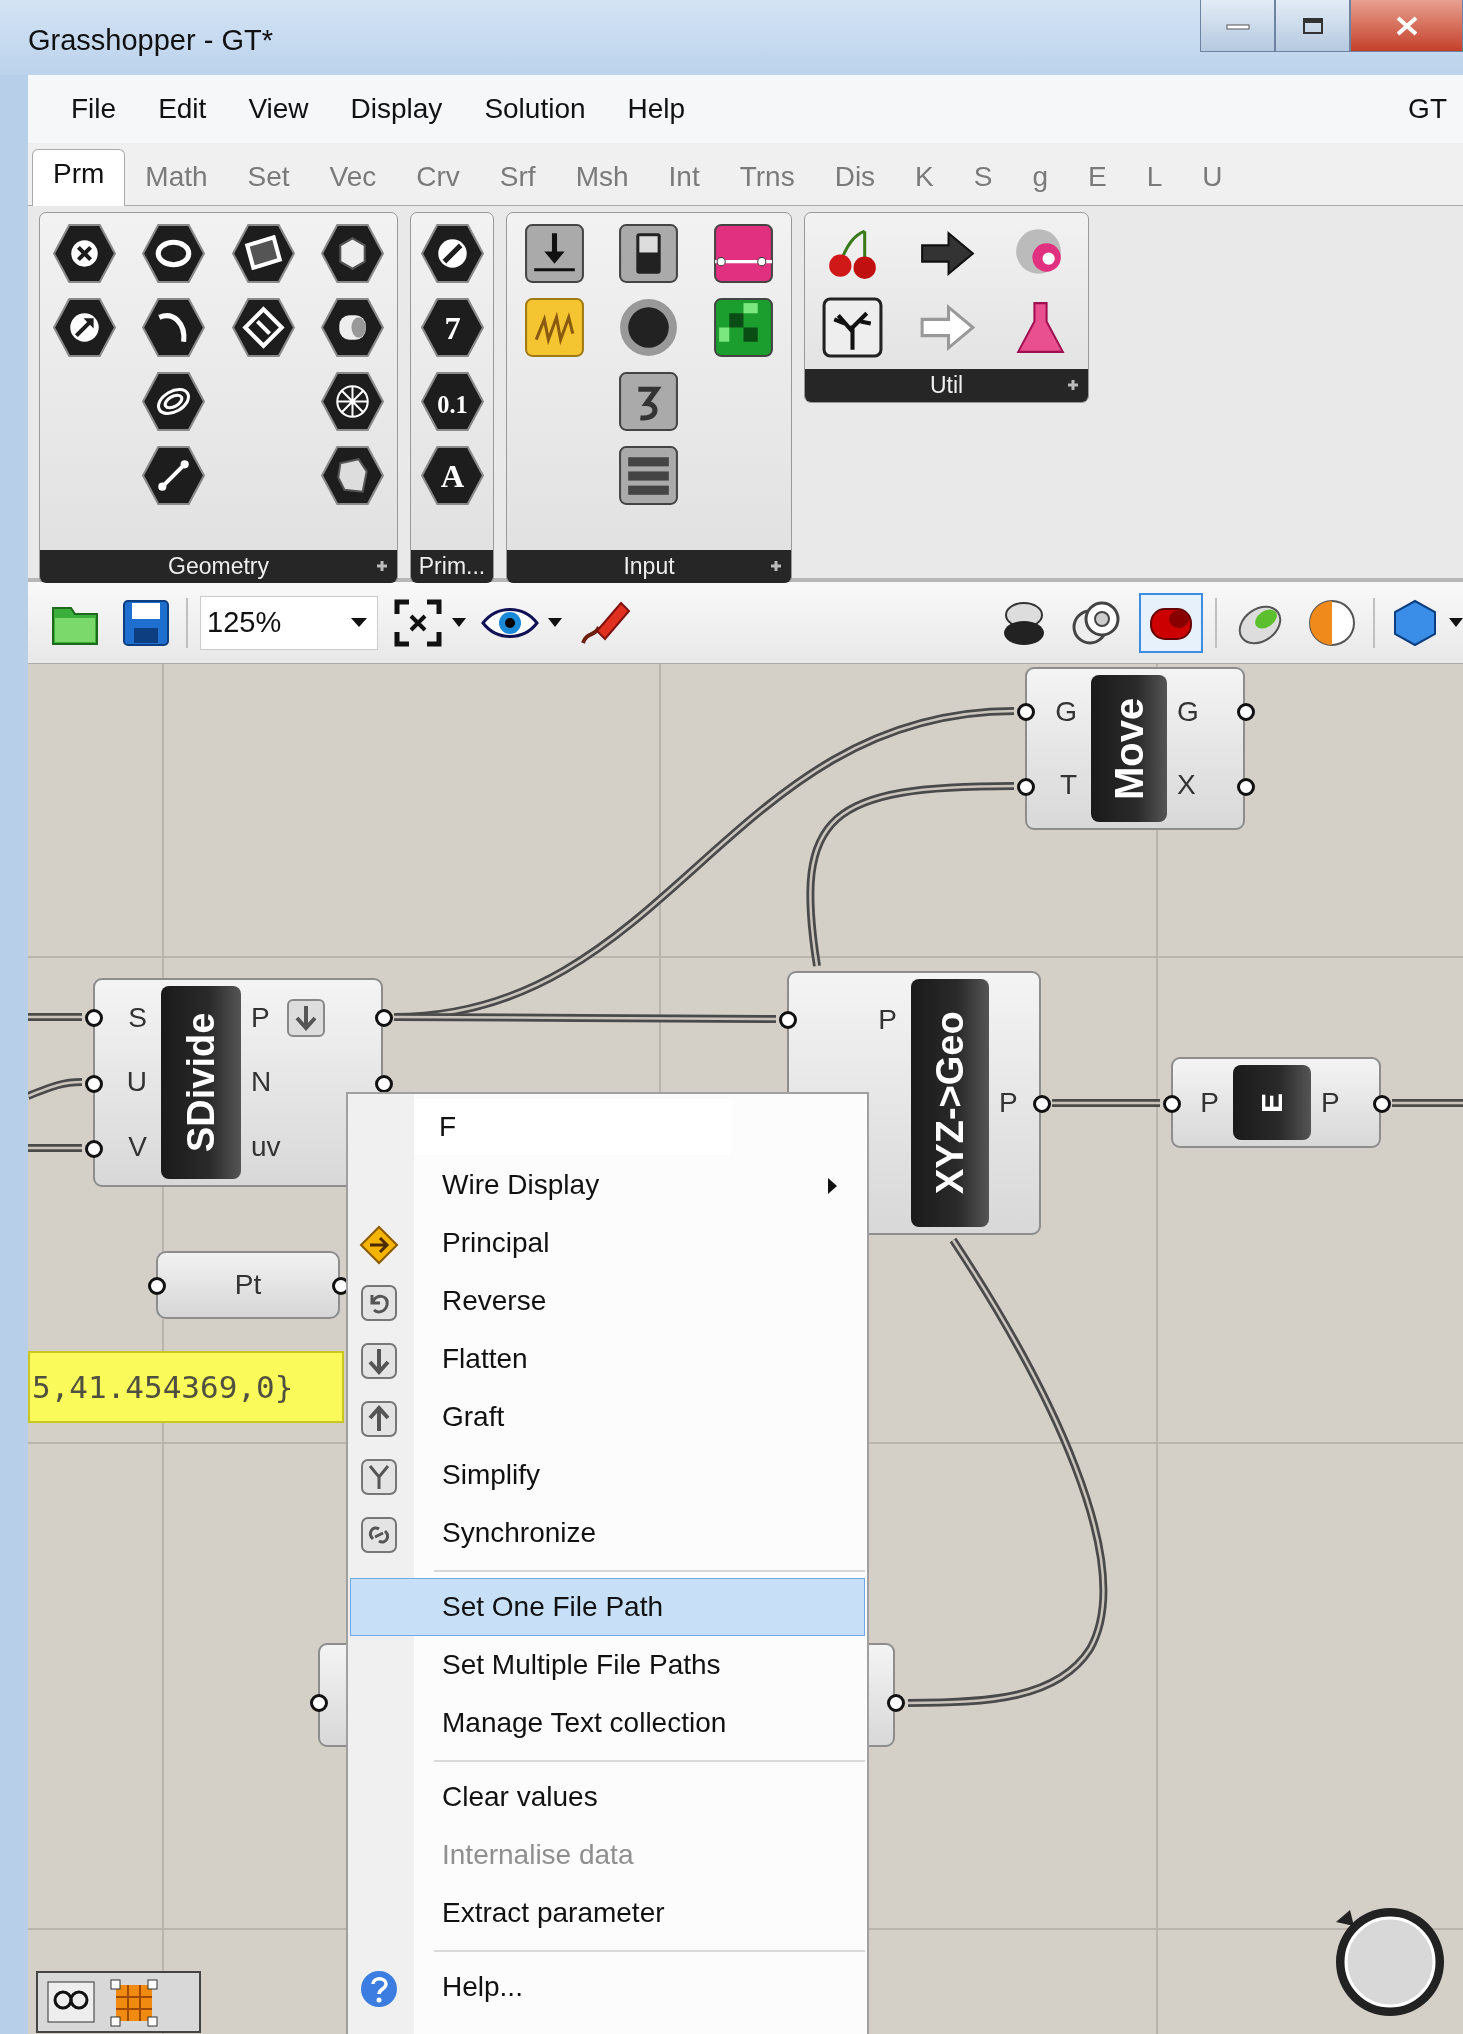 The image size is (1463, 2034). Describe the element at coordinates (248, 1285) in the screenshot. I see `parameter-node: Pt` at that location.